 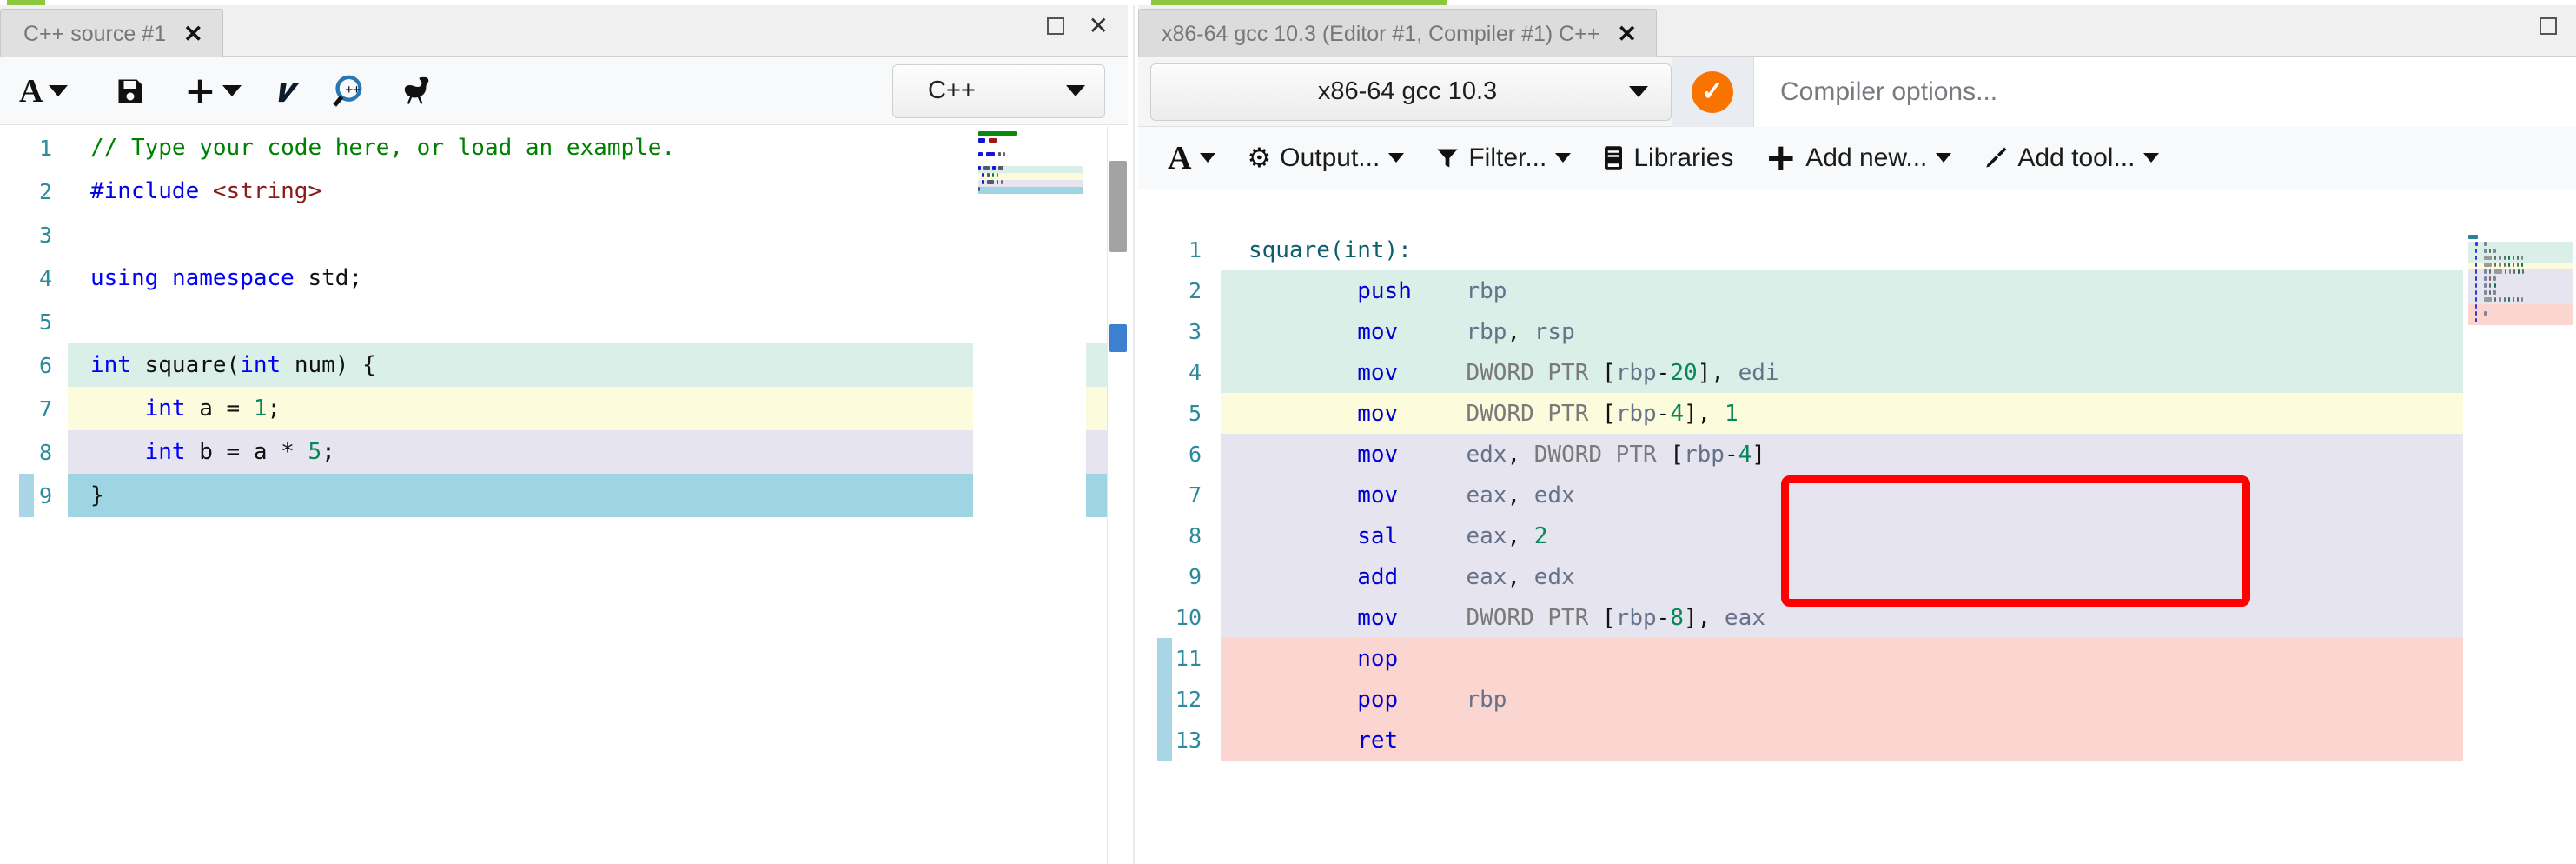 I want to click on editor-toolbar: A + 𝒗 ++ C++, so click(x=564, y=91).